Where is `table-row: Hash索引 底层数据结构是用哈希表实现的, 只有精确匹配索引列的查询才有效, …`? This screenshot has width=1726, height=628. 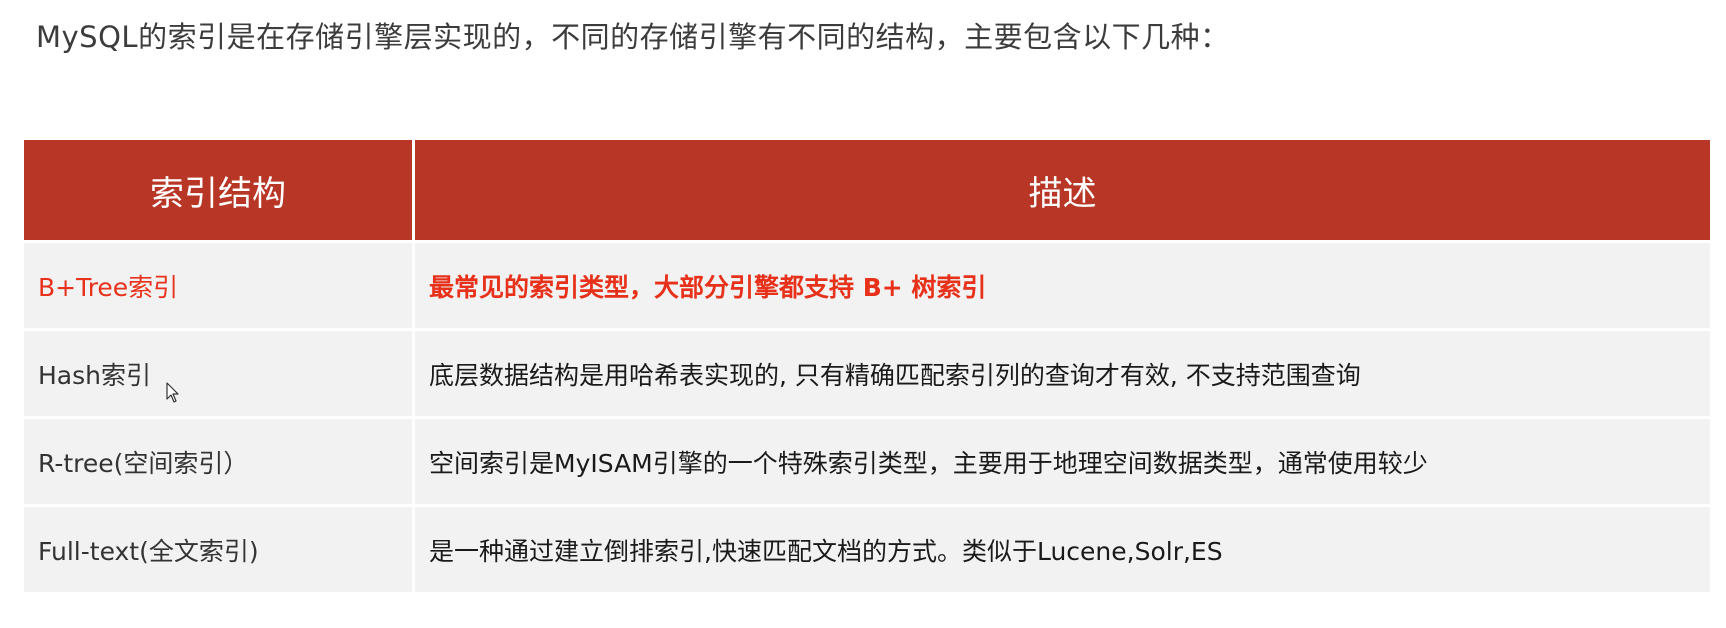
table-row: Hash索引 底层数据结构是用哈希表实现的, 只有精确匹配索引列的查询才有效, … is located at coordinates (867, 372).